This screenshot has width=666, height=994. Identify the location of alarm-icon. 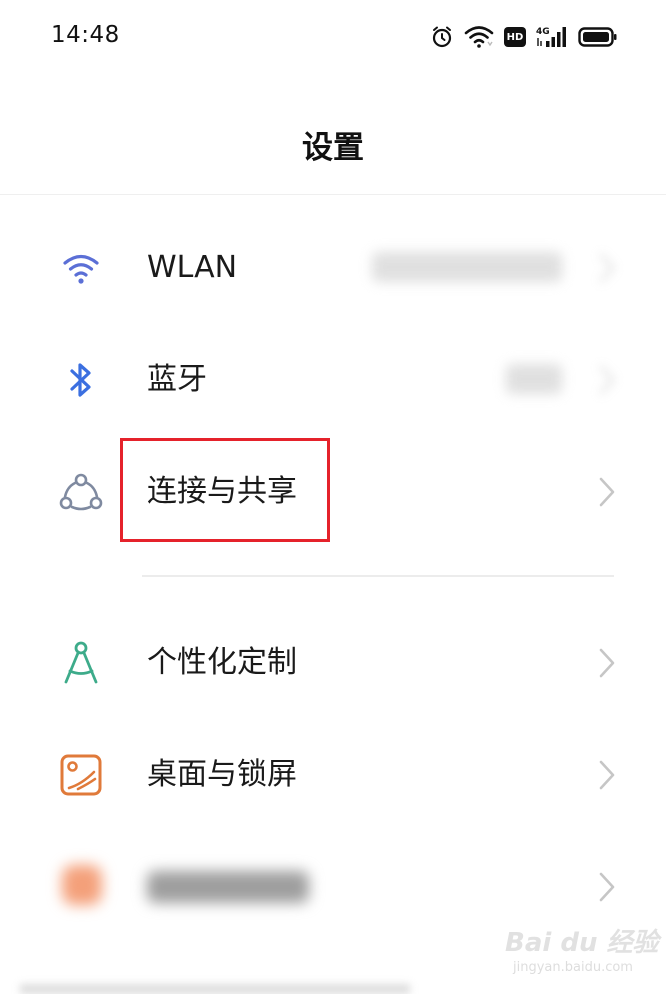
(442, 37).